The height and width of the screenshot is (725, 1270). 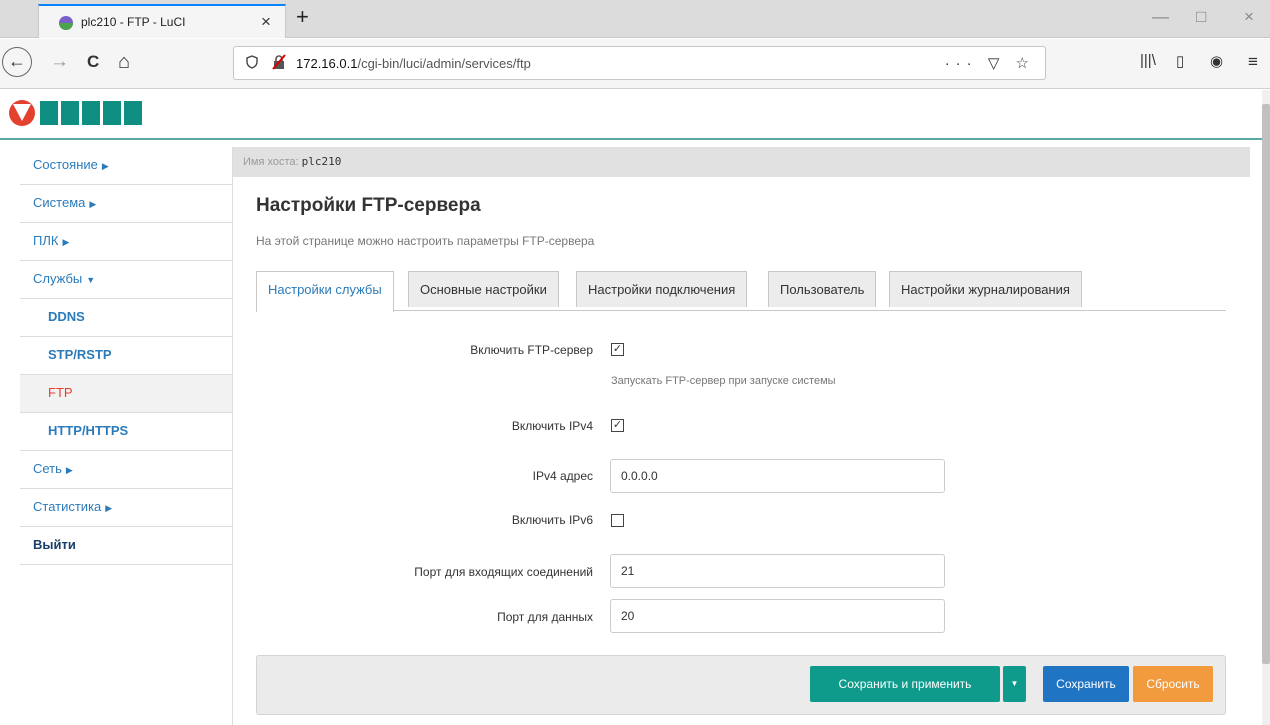 What do you see at coordinates (126, 356) in the screenshot?
I see `sidebar-item-stp-rstp: STP/RSTP` at bounding box center [126, 356].